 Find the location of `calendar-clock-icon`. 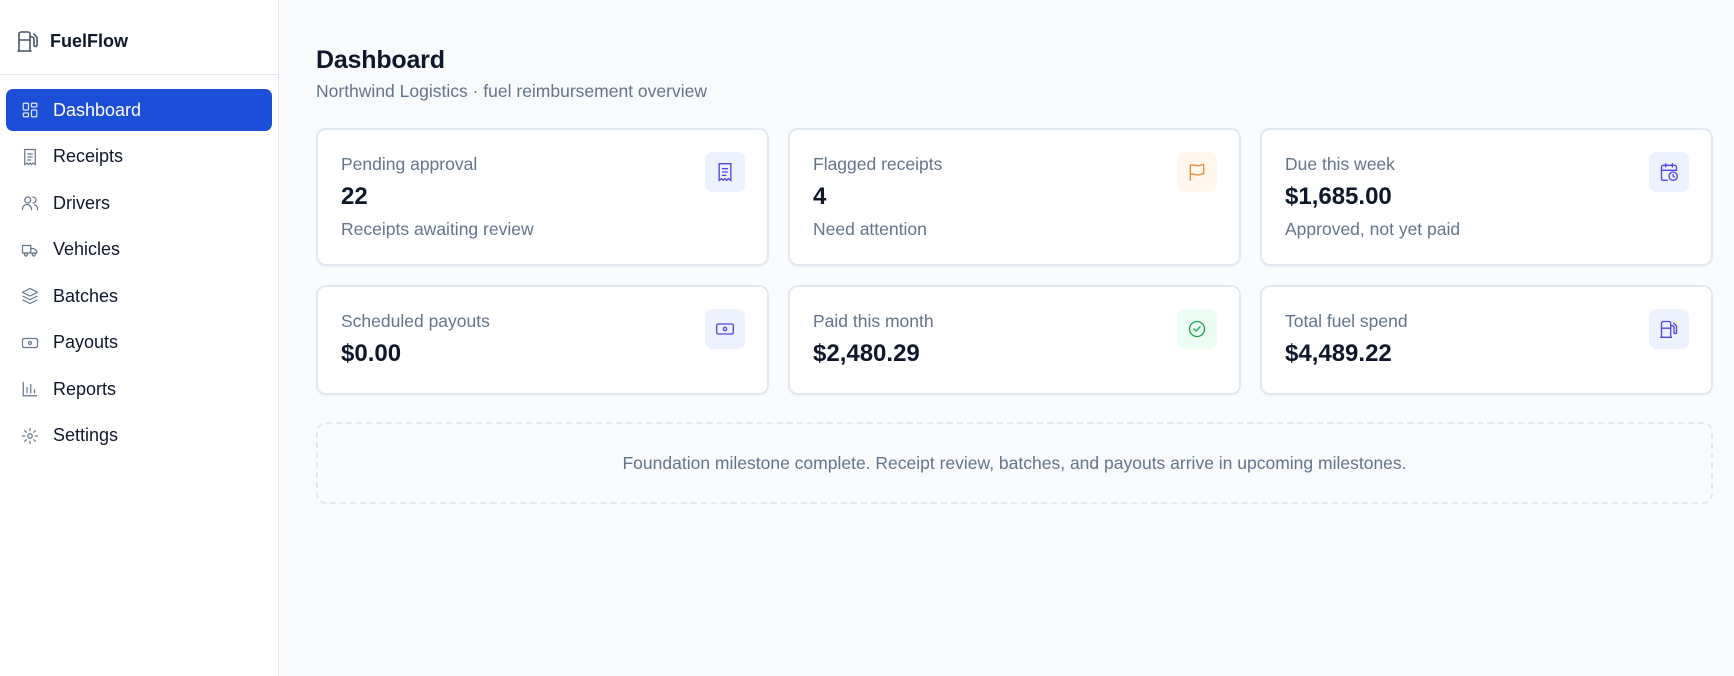

calendar-clock-icon is located at coordinates (1669, 172).